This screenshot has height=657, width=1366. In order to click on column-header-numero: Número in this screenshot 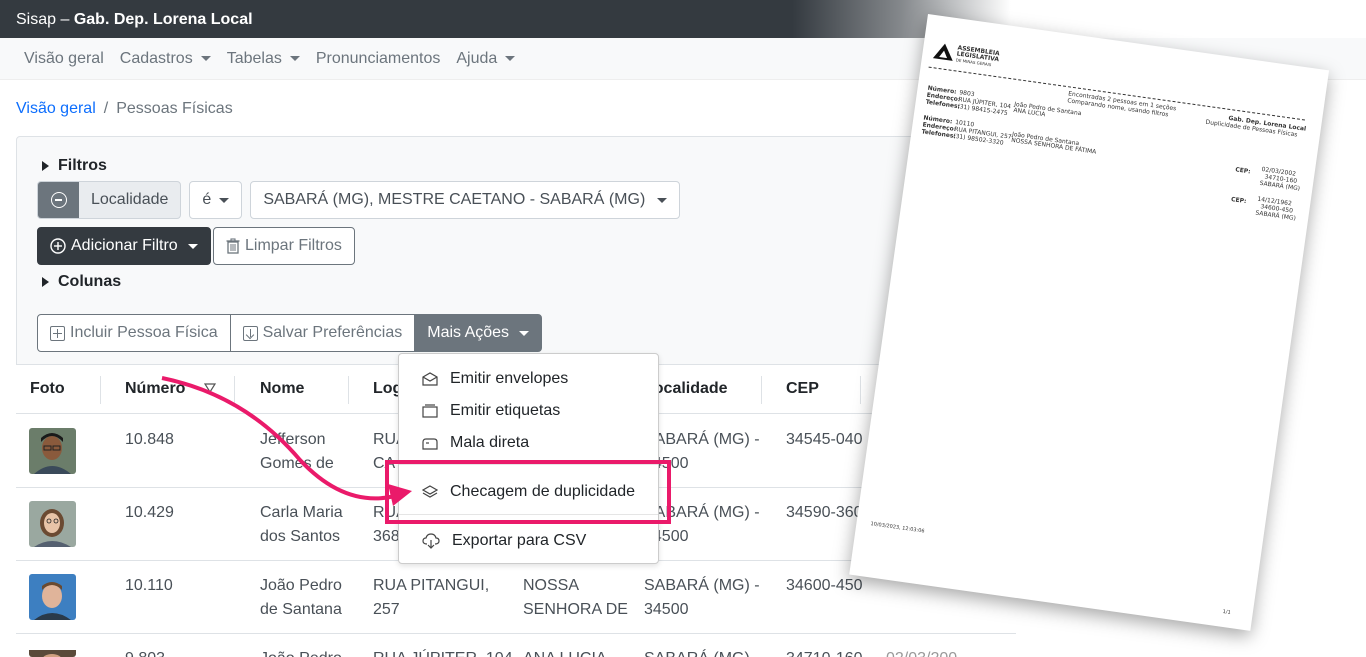, I will do `click(170, 389)`.